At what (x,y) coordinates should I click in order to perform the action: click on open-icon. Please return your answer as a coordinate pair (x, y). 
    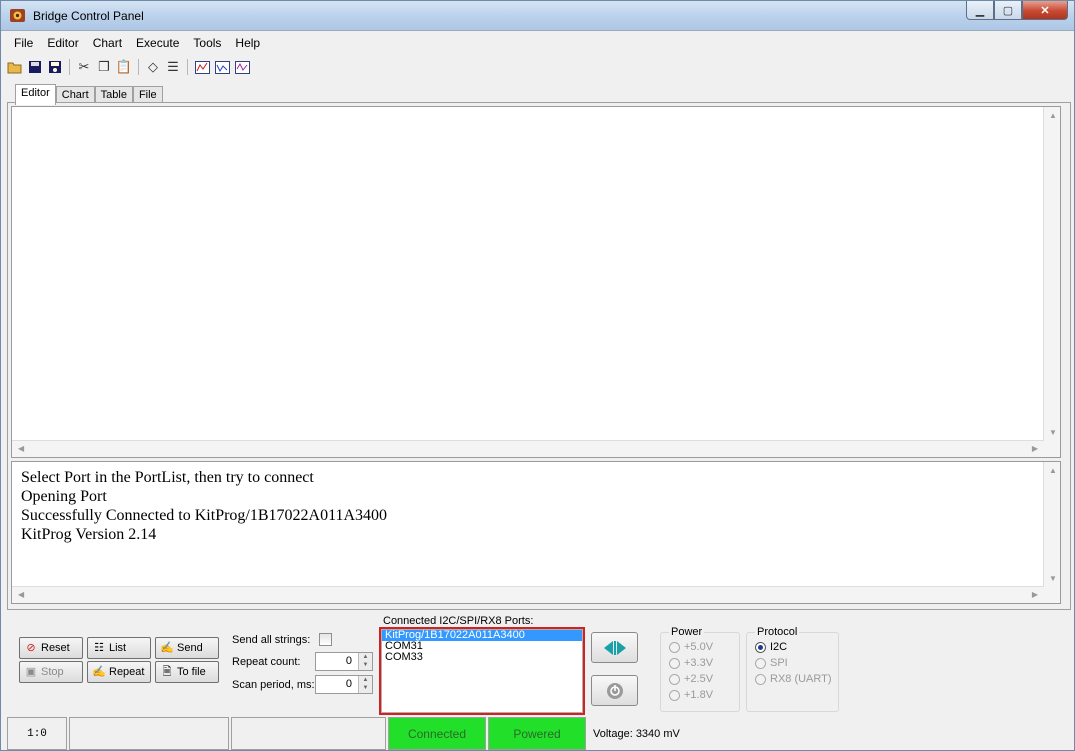
    Looking at the image, I should click on (15, 67).